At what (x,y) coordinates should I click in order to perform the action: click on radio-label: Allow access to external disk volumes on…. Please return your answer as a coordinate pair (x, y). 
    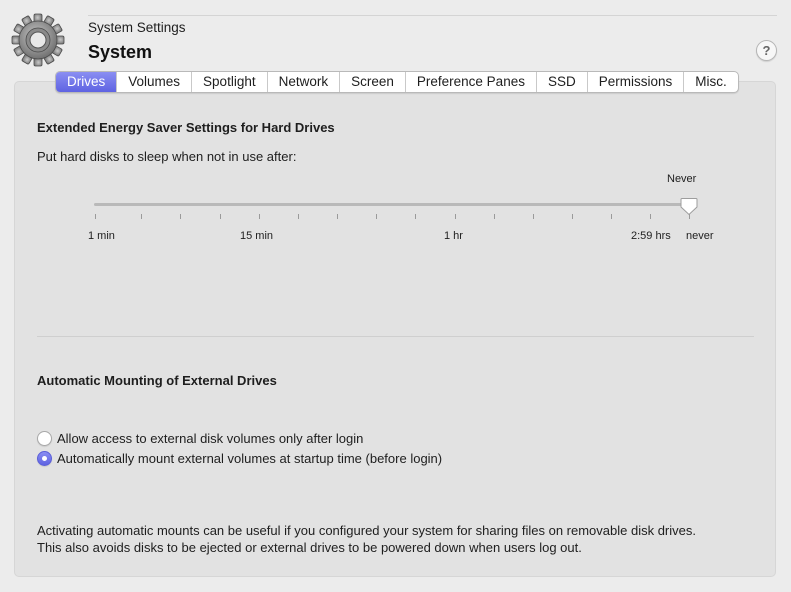
    Looking at the image, I should click on (210, 438).